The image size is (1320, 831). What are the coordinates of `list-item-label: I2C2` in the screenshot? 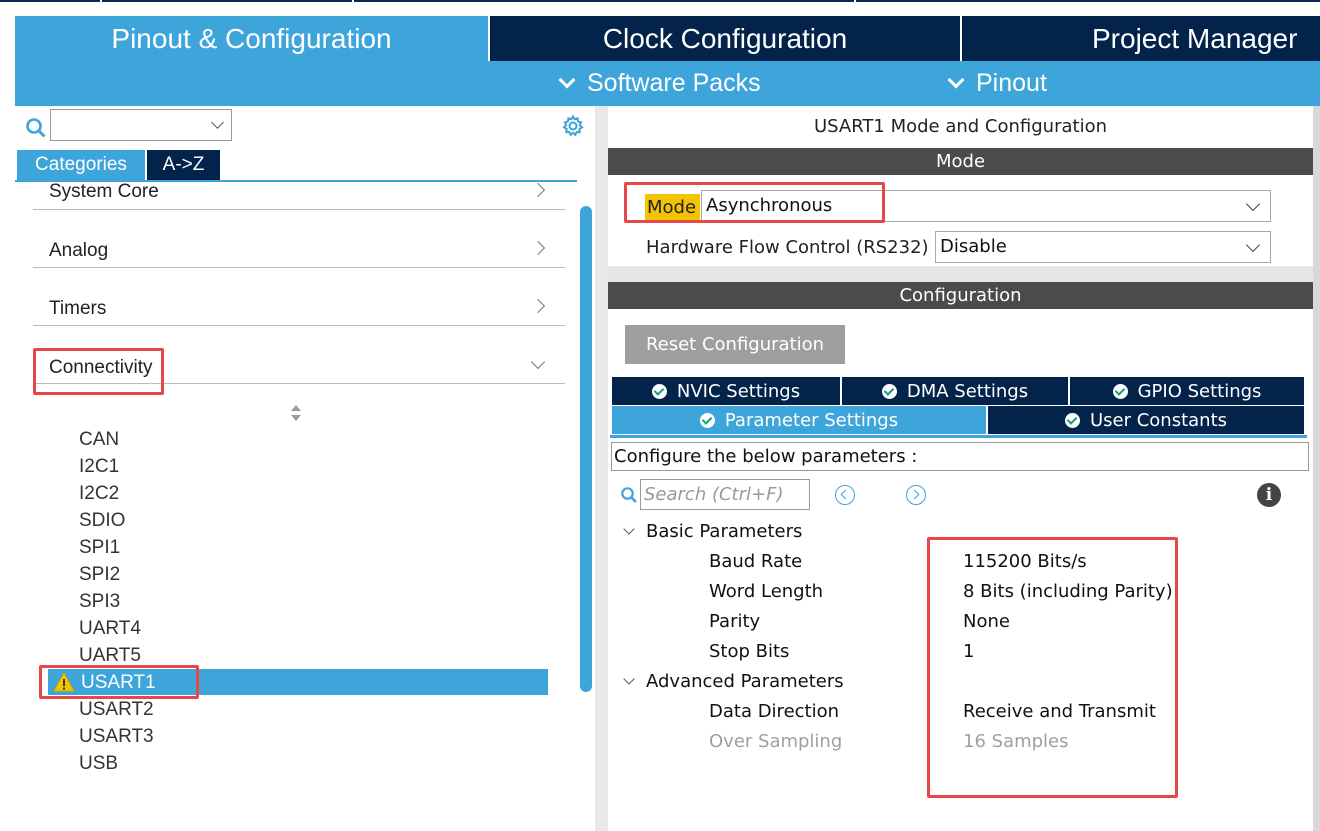 It's located at (99, 493).